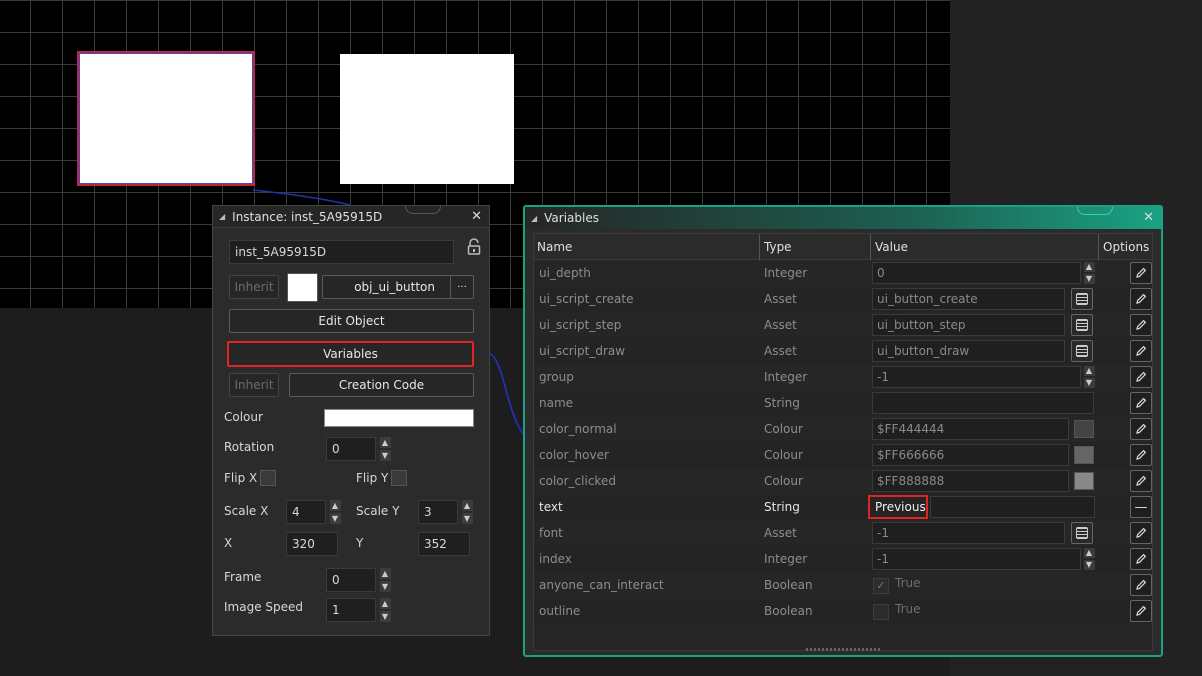  Describe the element at coordinates (1141, 507) in the screenshot. I see `remove-icon: —` at that location.